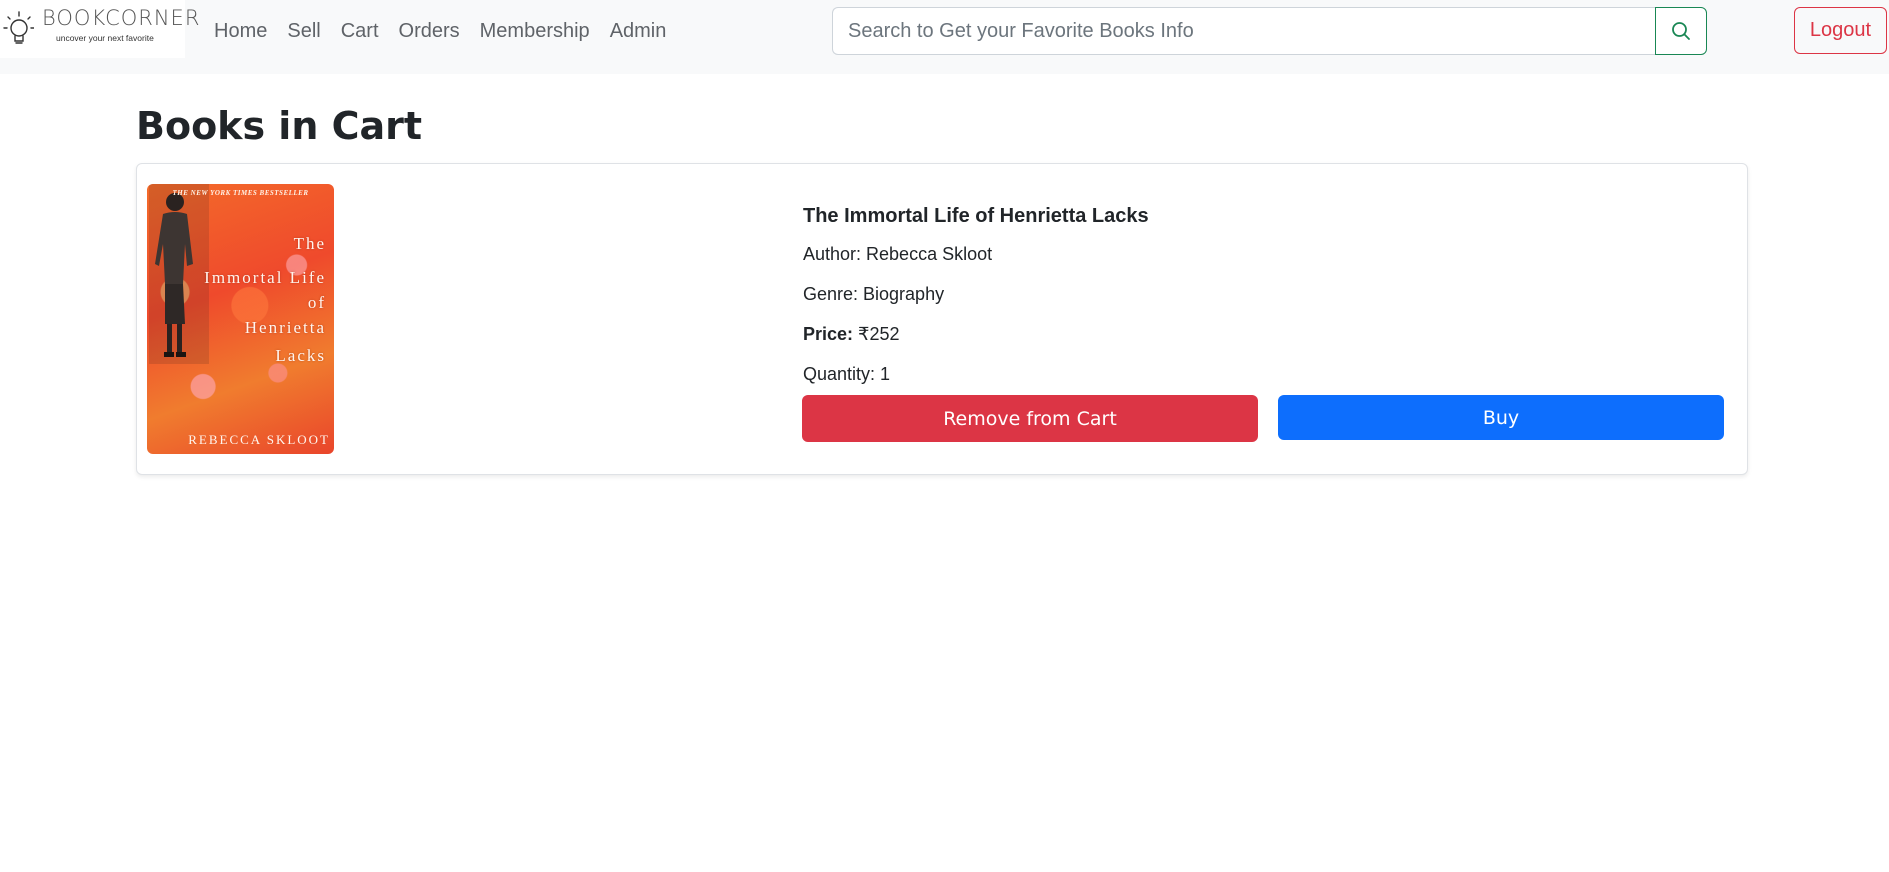 This screenshot has width=1889, height=872. What do you see at coordinates (429, 31) in the screenshot?
I see `nav-link-orders: Orders` at bounding box center [429, 31].